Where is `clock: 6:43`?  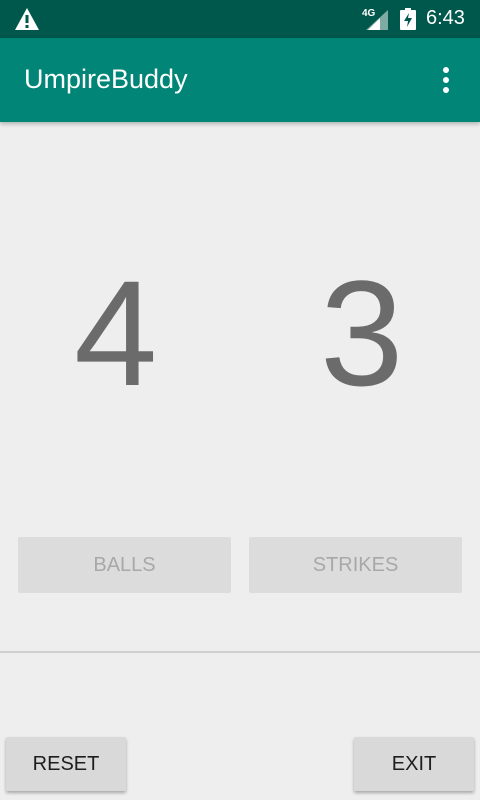 clock: 6:43 is located at coordinates (445, 18).